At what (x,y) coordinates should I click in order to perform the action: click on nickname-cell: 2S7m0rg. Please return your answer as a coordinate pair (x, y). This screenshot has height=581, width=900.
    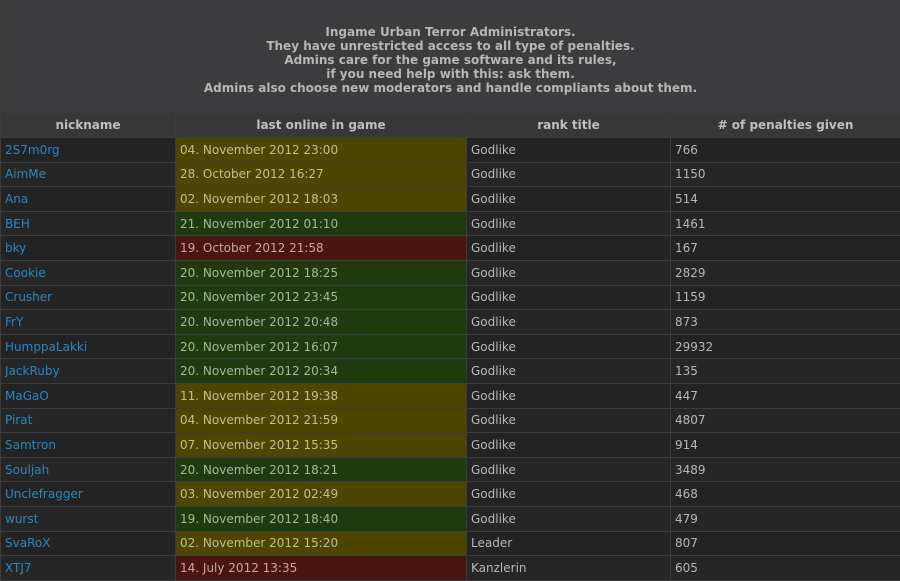
    Looking at the image, I should click on (88, 150).